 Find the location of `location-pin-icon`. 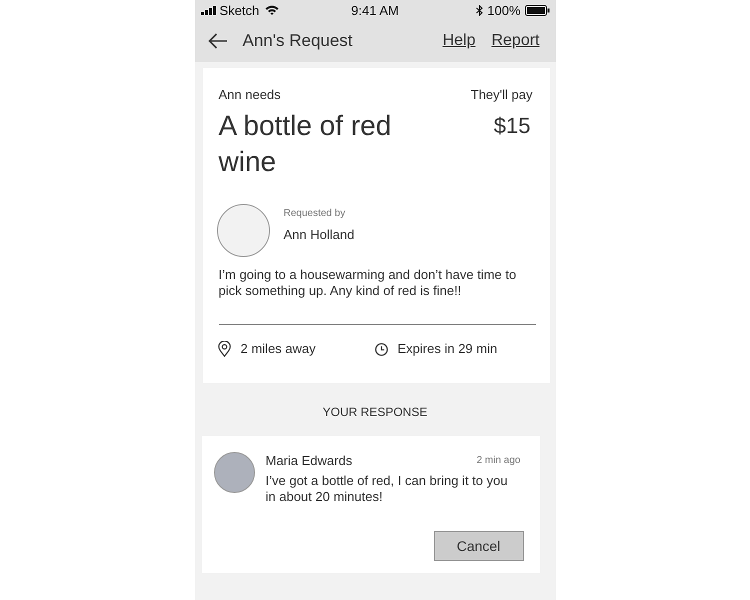

location-pin-icon is located at coordinates (224, 349).